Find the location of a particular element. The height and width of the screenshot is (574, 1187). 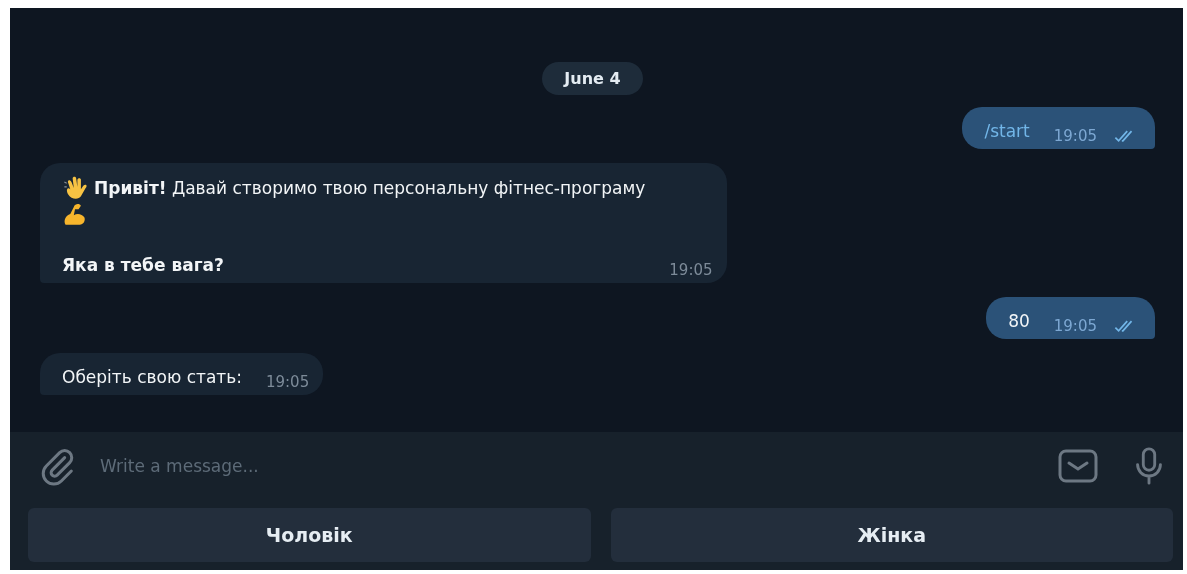

command-link: /start is located at coordinates (1007, 131).